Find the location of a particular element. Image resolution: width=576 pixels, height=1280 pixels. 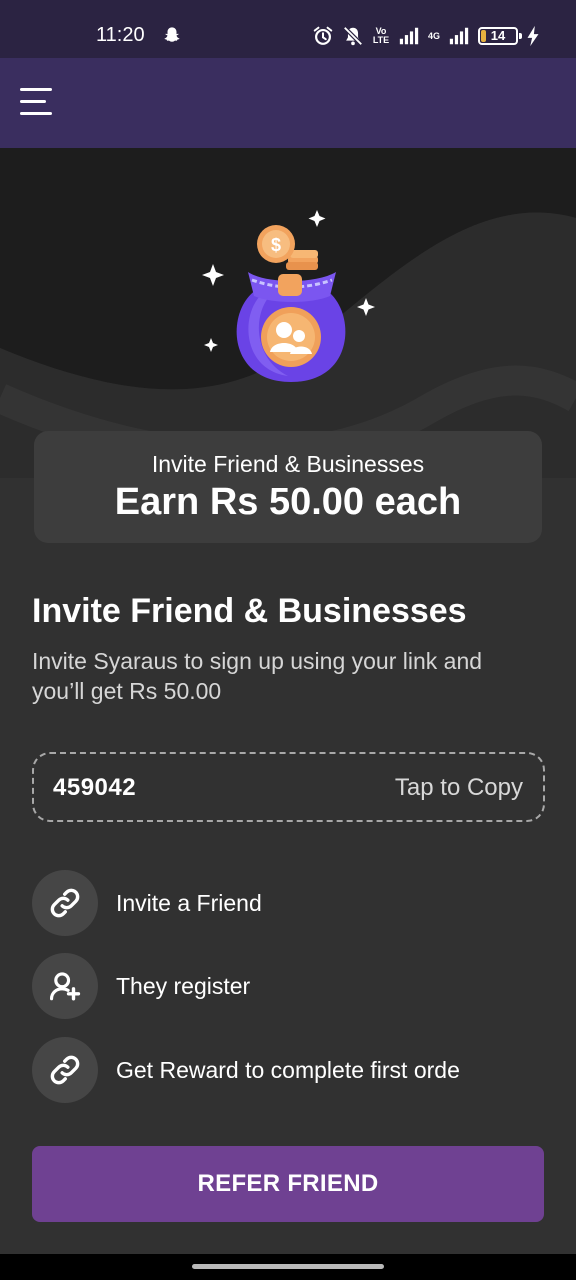

volte-indicator: Vo LTE is located at coordinates (381, 35).